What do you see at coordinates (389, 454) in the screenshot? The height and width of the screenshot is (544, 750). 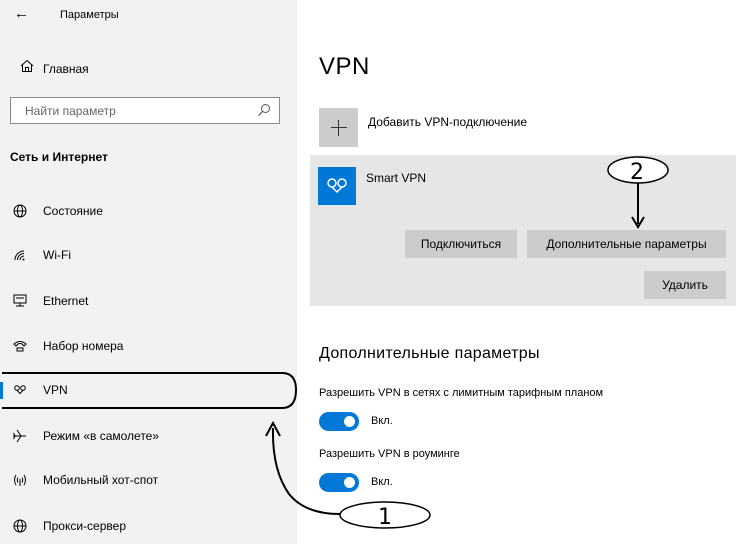 I see `roaming-setting-label: Разрешить VPN в роуминге` at bounding box center [389, 454].